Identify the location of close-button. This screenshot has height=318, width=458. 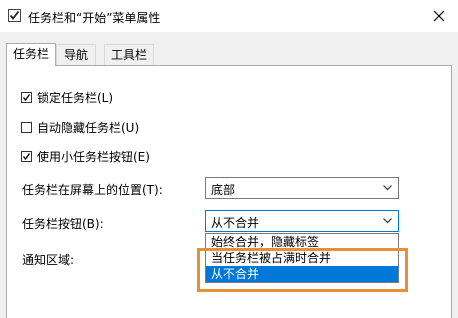
(439, 16).